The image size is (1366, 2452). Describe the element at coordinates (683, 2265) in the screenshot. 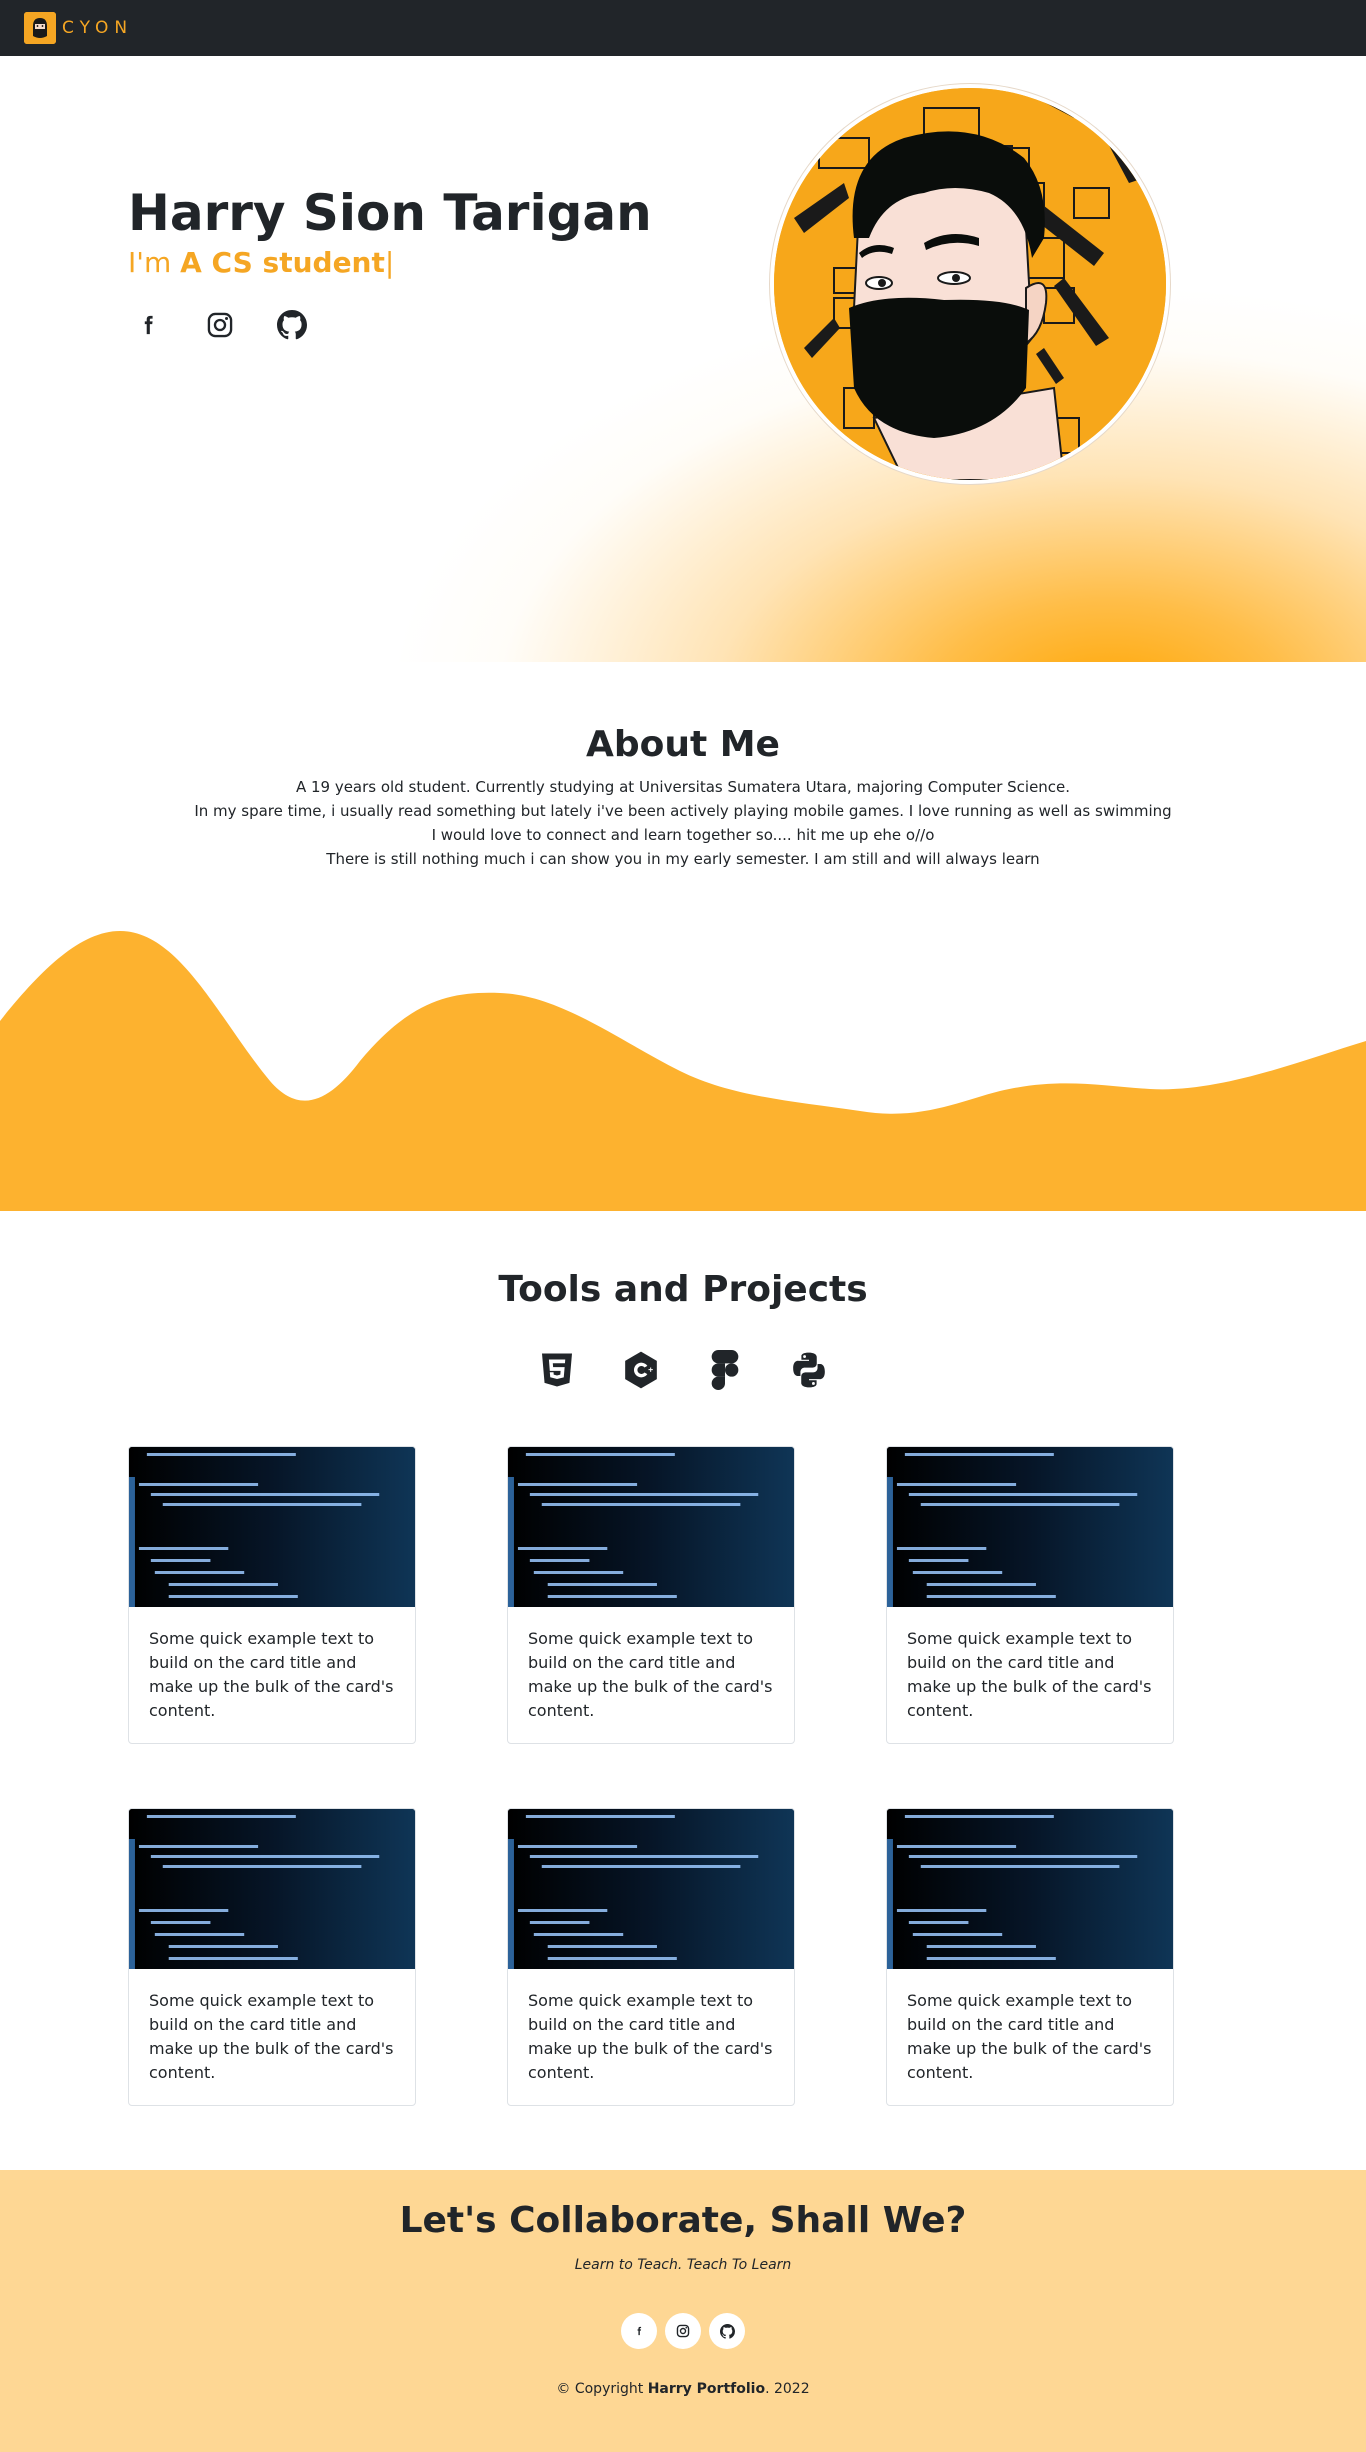

I see `footer-tagline: Learn to Teach. Teach To Learn` at that location.